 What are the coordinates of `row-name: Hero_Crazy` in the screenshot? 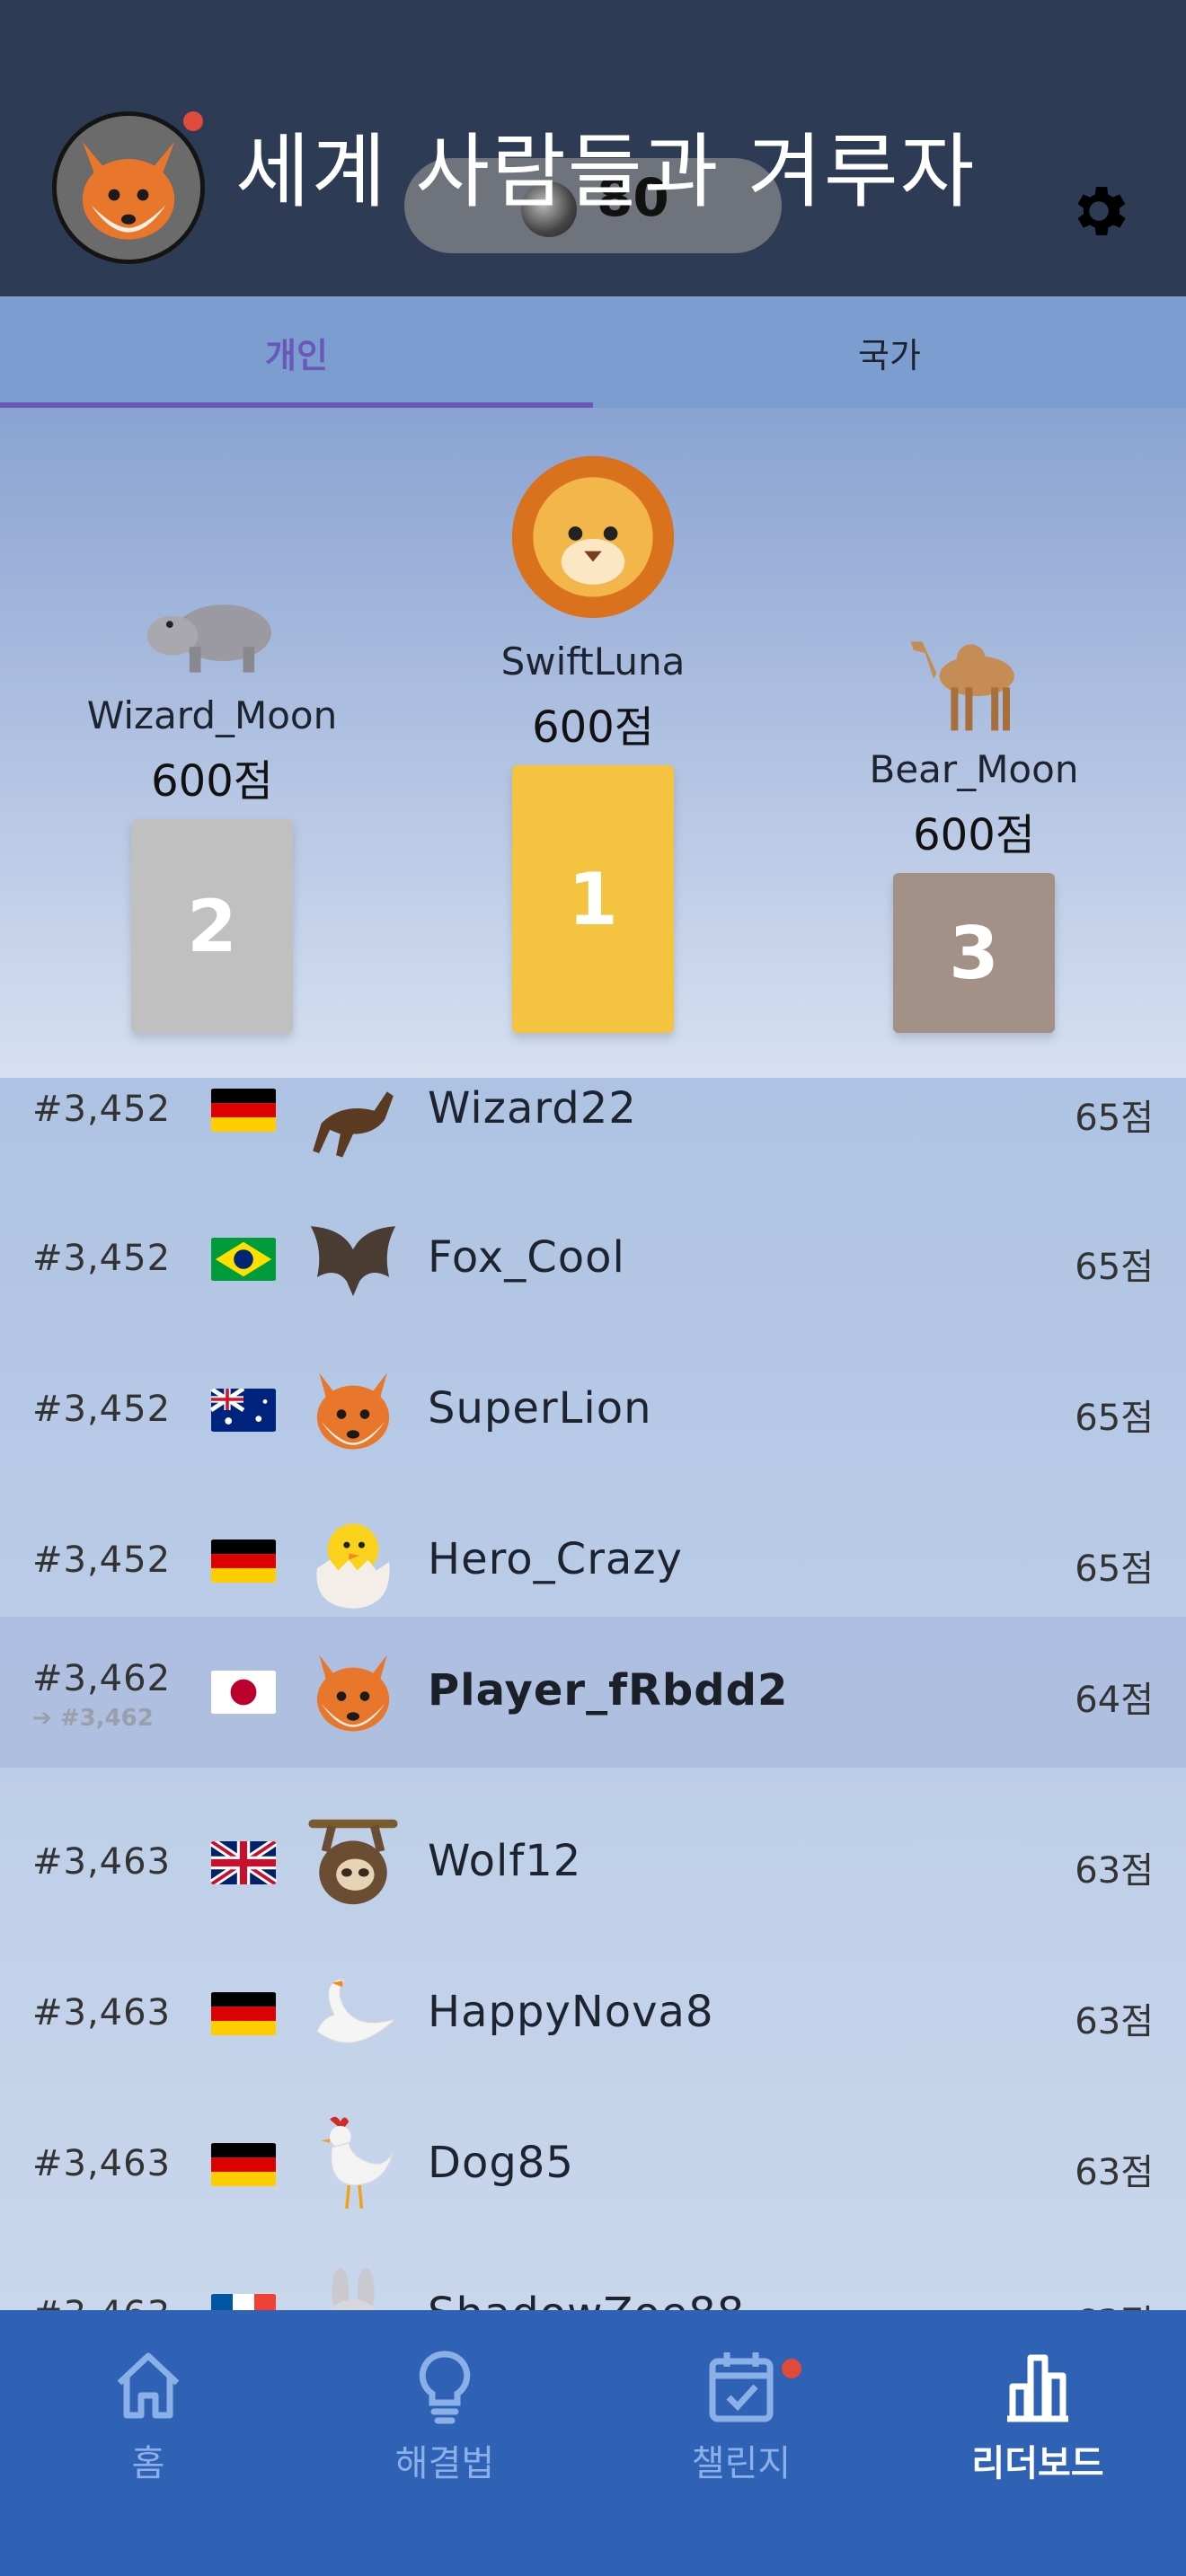 It's located at (555, 1559).